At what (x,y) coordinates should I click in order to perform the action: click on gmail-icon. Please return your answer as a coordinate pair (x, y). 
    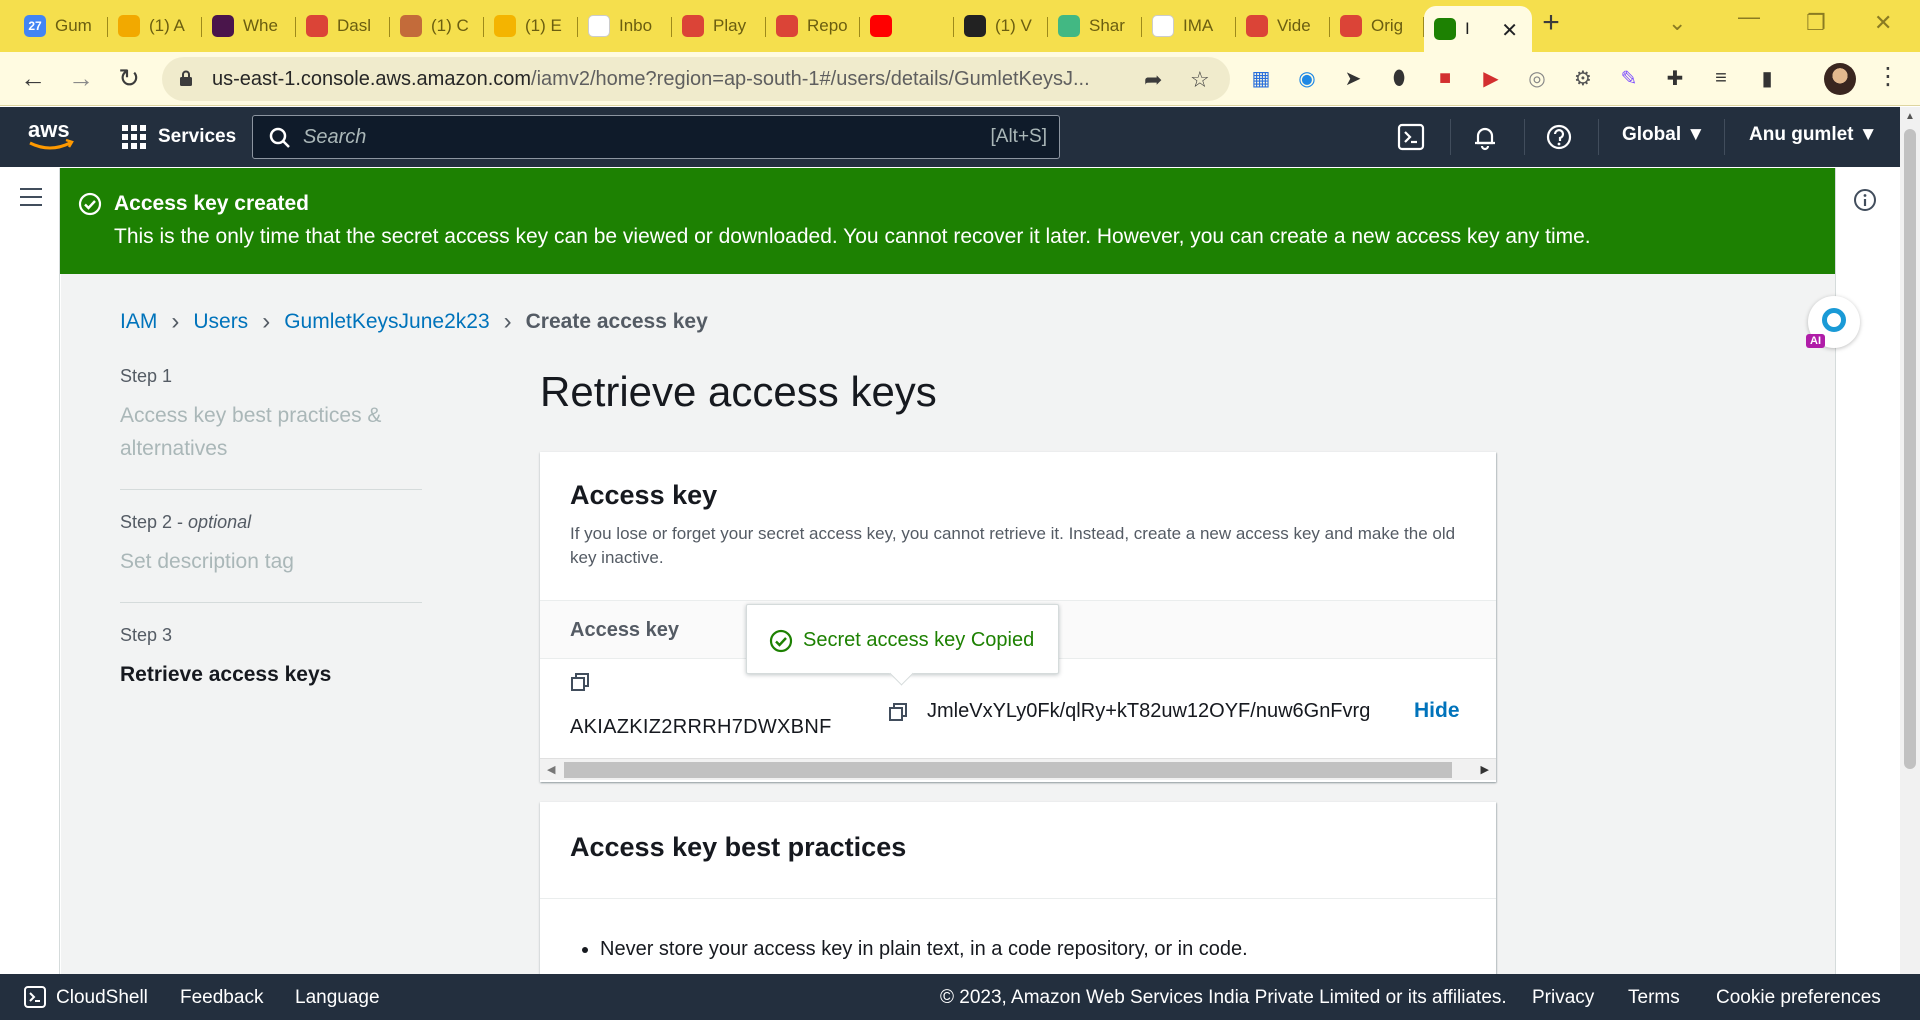
    Looking at the image, I should click on (599, 26).